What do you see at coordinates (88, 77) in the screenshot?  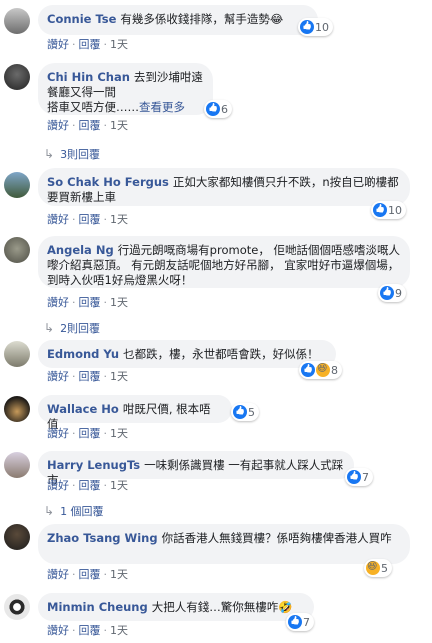 I see `comment-author: Chi Hin Chan` at bounding box center [88, 77].